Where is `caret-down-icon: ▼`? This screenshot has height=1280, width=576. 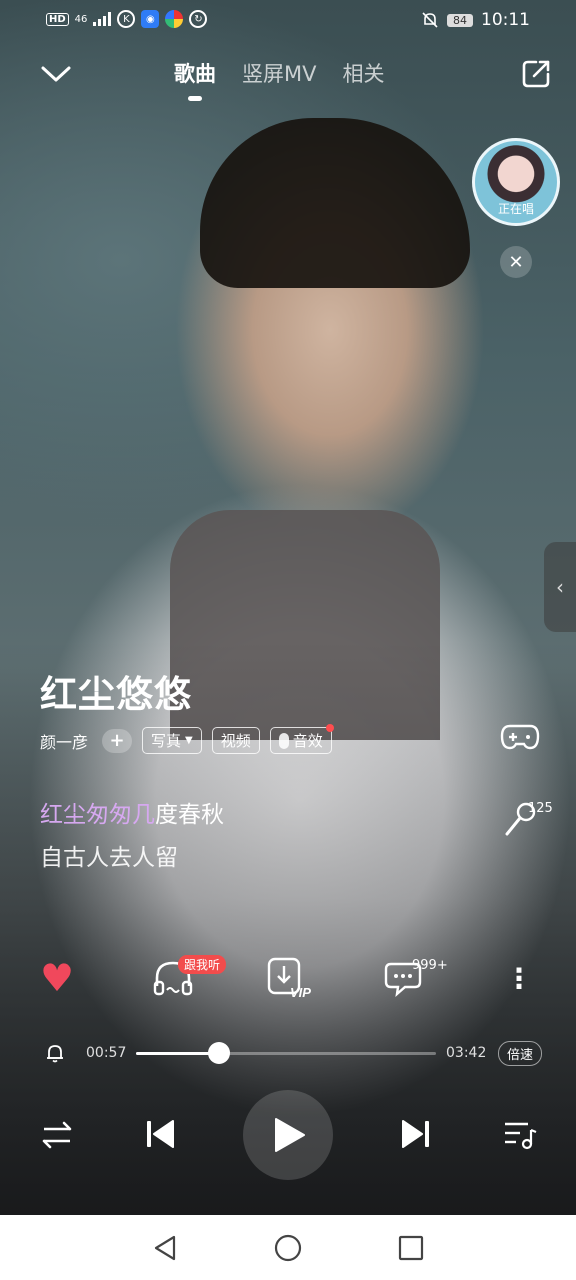
caret-down-icon: ▼ is located at coordinates (189, 740).